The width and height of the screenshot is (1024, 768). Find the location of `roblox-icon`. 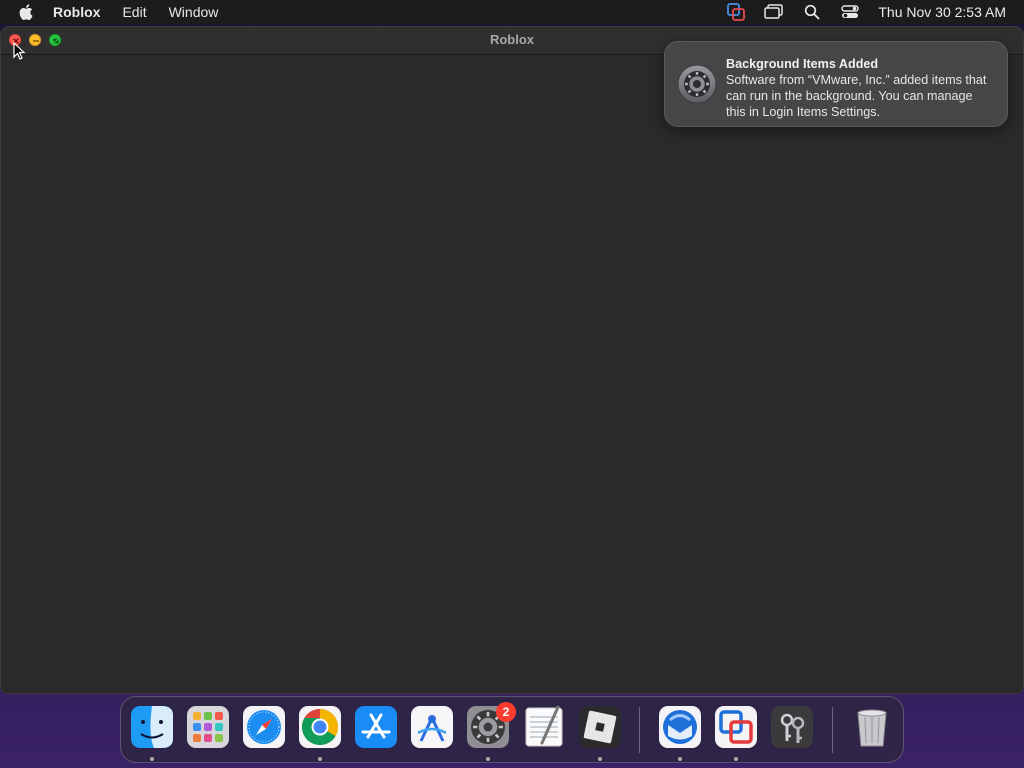

roblox-icon is located at coordinates (600, 727).